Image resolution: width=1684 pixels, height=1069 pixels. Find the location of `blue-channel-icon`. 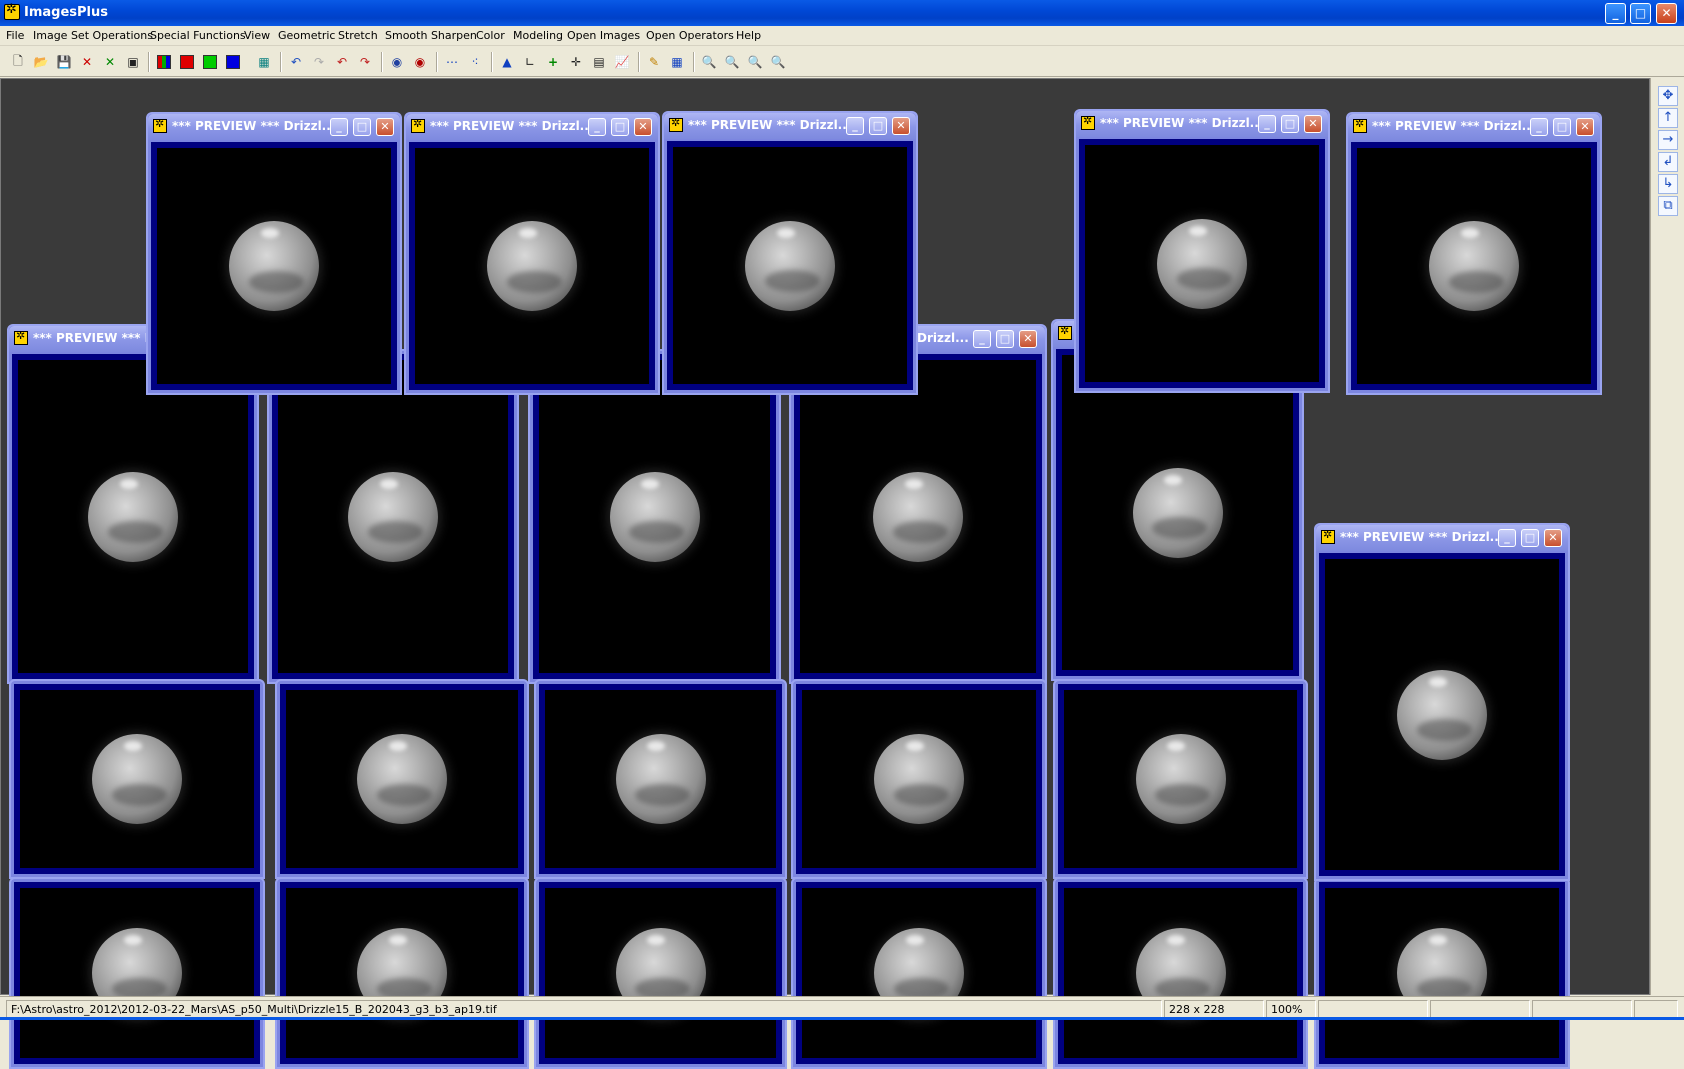

blue-channel-icon is located at coordinates (233, 62).